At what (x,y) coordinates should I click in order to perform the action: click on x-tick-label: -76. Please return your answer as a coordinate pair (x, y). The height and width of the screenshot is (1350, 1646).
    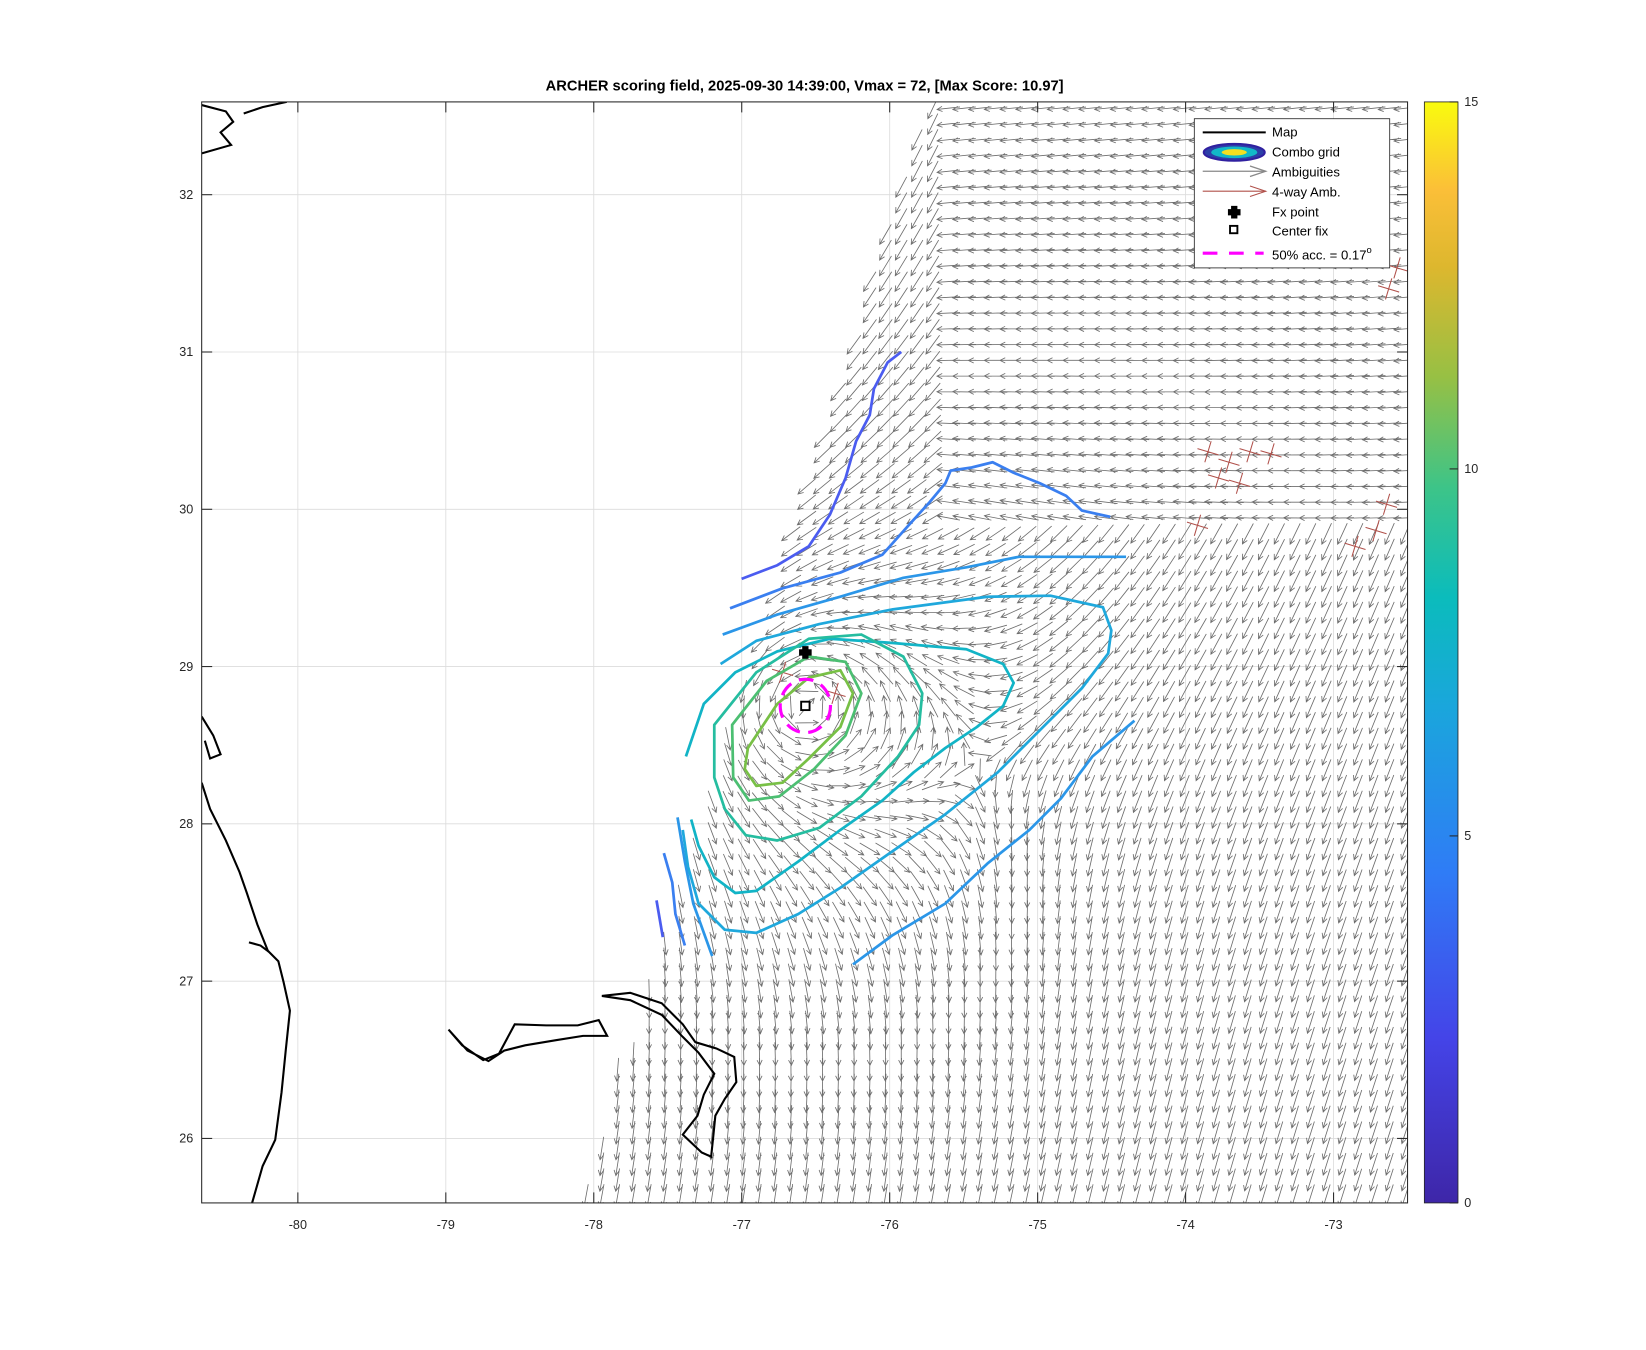
    Looking at the image, I should click on (890, 1225).